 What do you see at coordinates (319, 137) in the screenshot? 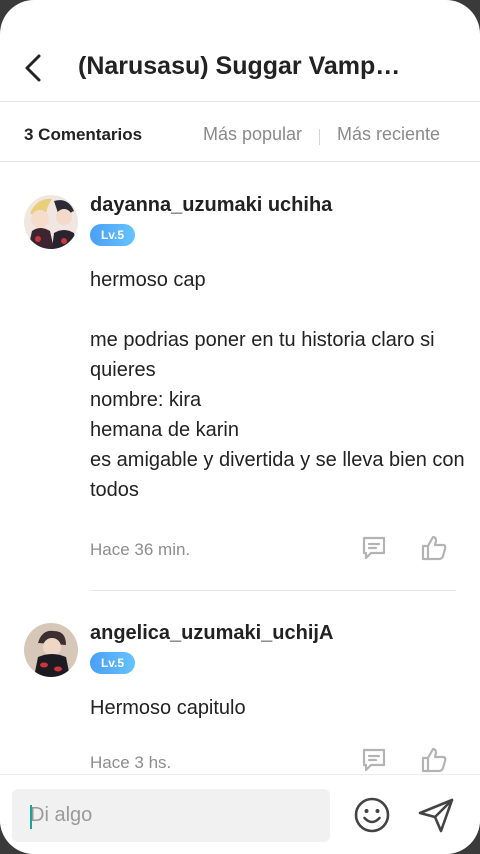
I see `tab-divider` at bounding box center [319, 137].